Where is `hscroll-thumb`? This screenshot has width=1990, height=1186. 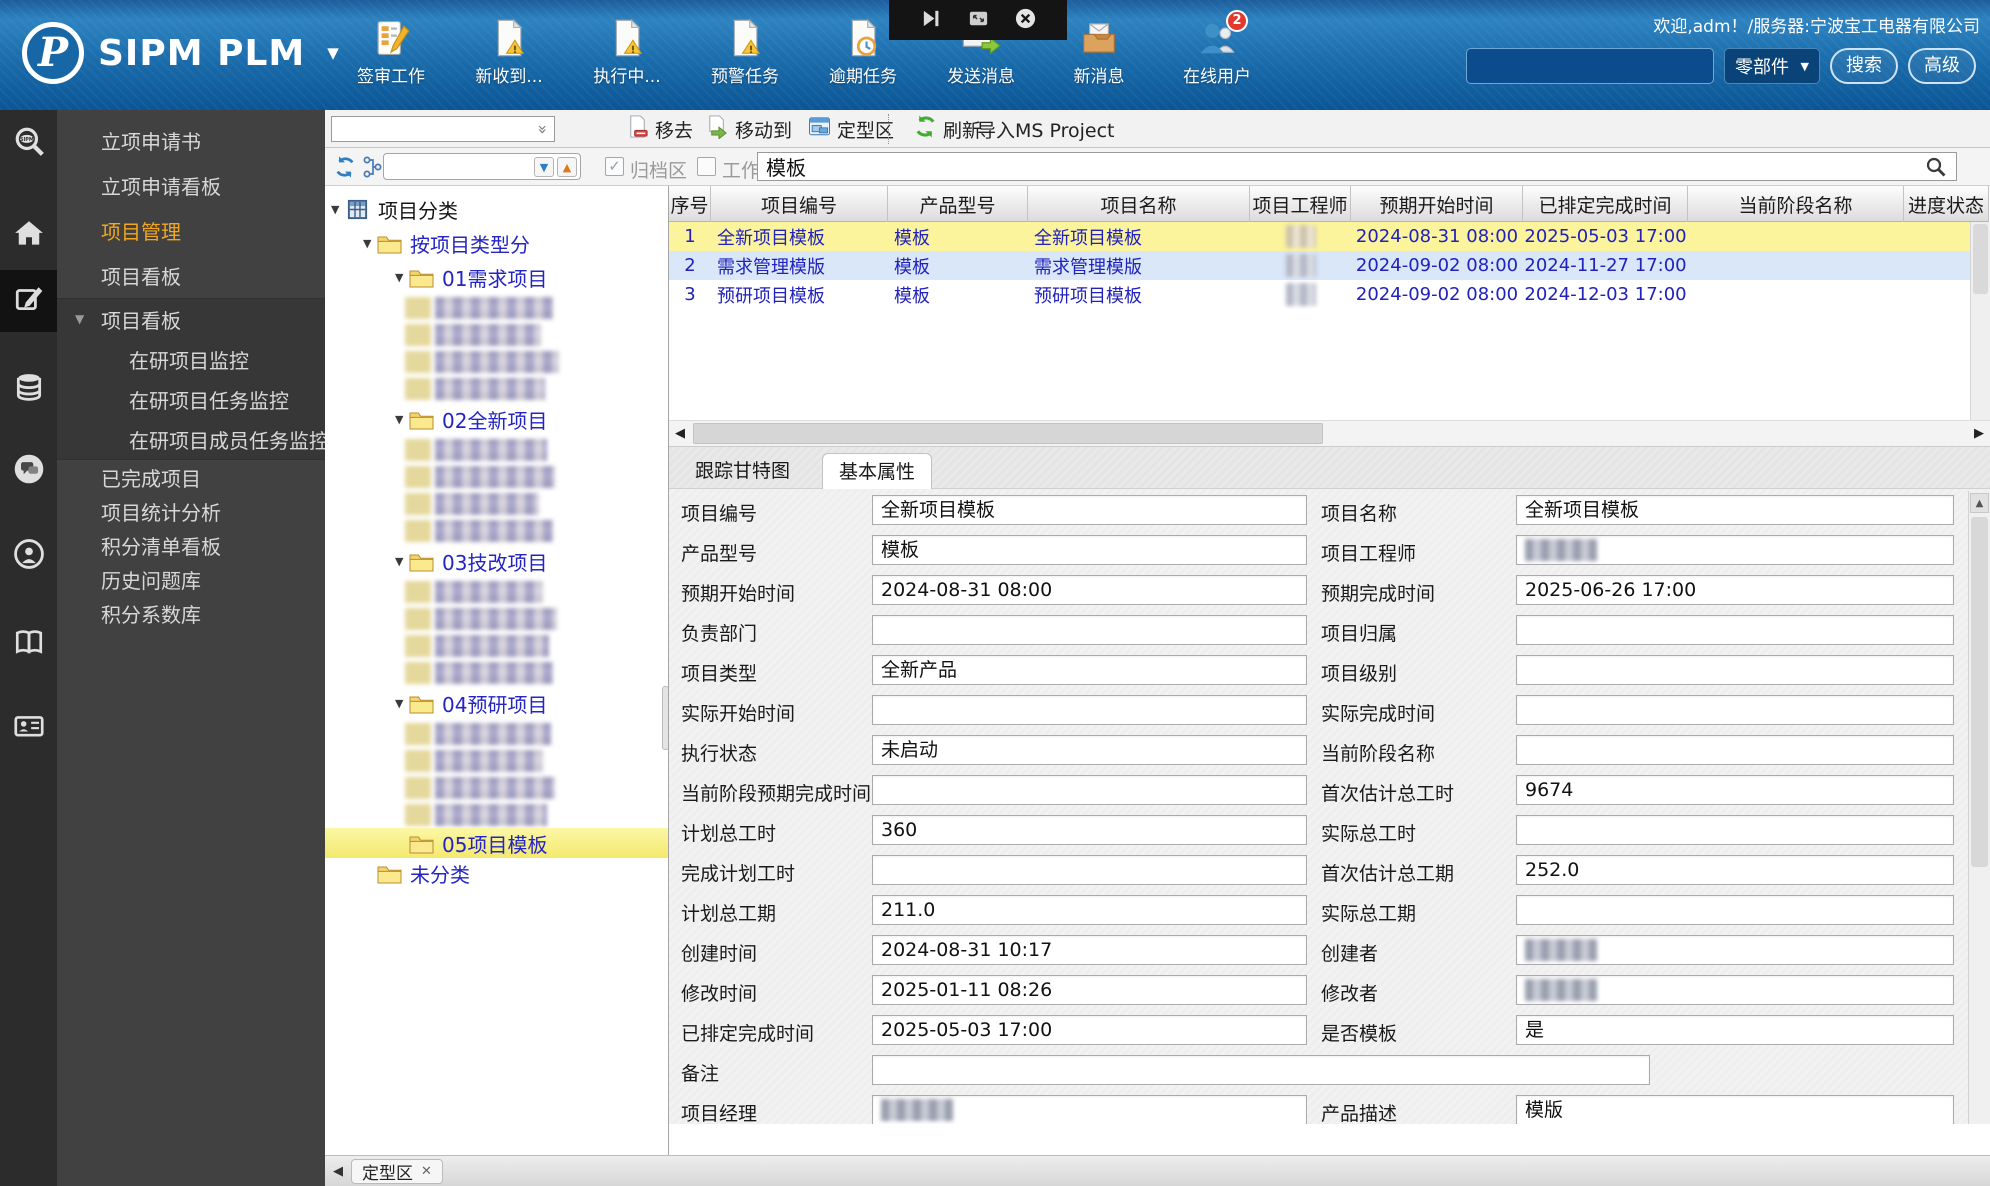
hscroll-thumb is located at coordinates (1008, 433).